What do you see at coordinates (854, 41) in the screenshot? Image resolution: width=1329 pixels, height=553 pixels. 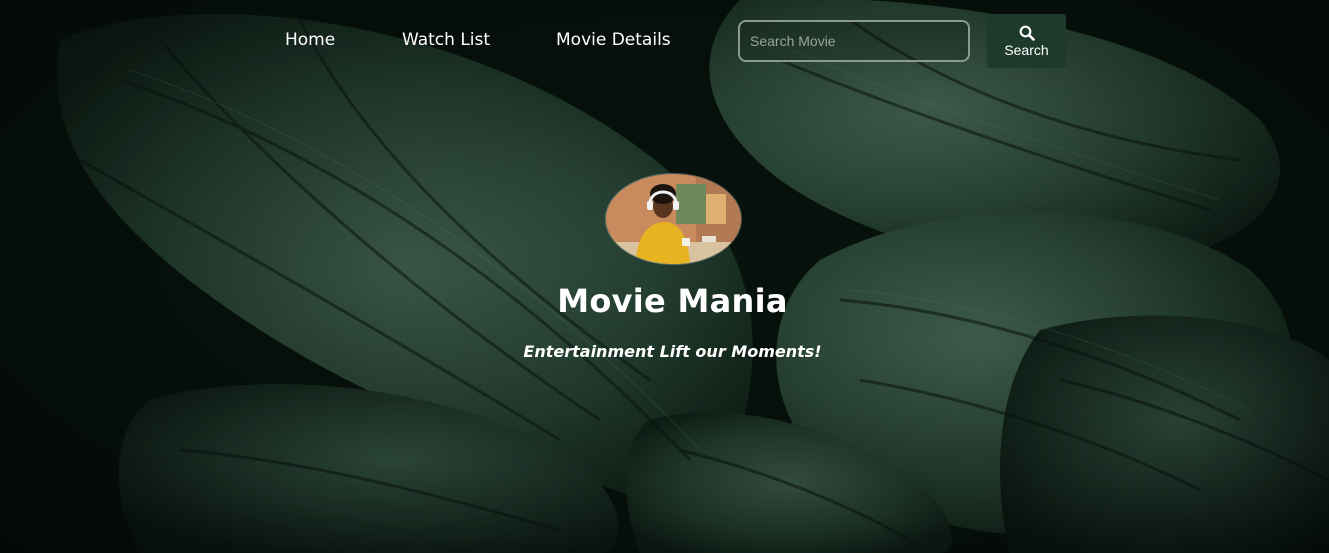 I see `search-input` at bounding box center [854, 41].